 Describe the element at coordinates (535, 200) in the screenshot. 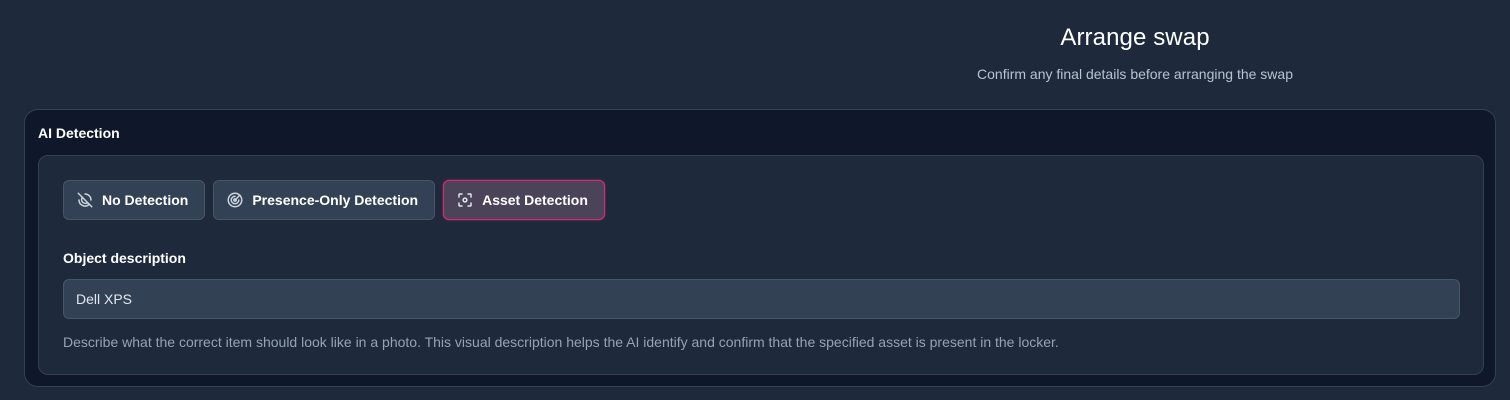

I see `asset-detection-label: Asset Detection` at that location.